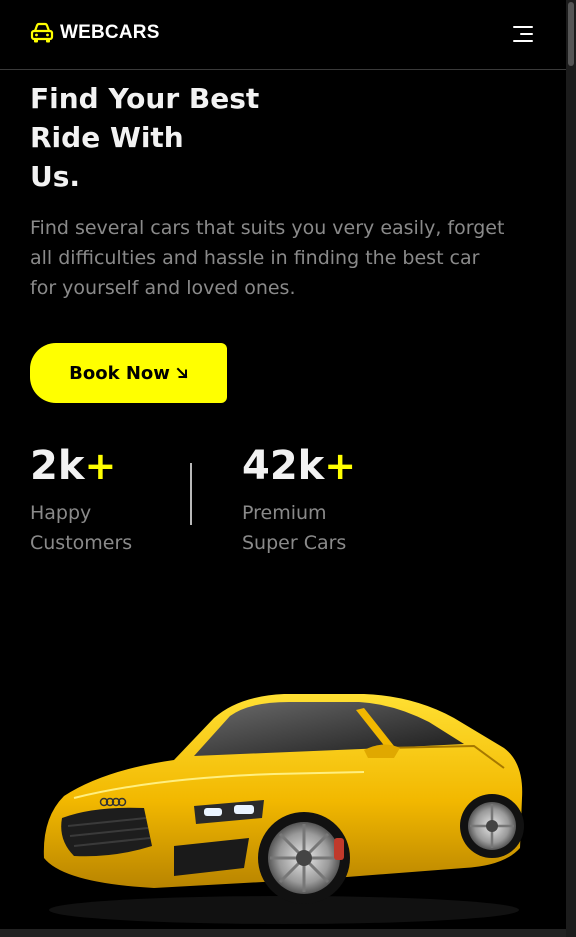 Image resolution: width=576 pixels, height=937 pixels. Describe the element at coordinates (284, 513) in the screenshot. I see `stat-label-line: Premium` at that location.